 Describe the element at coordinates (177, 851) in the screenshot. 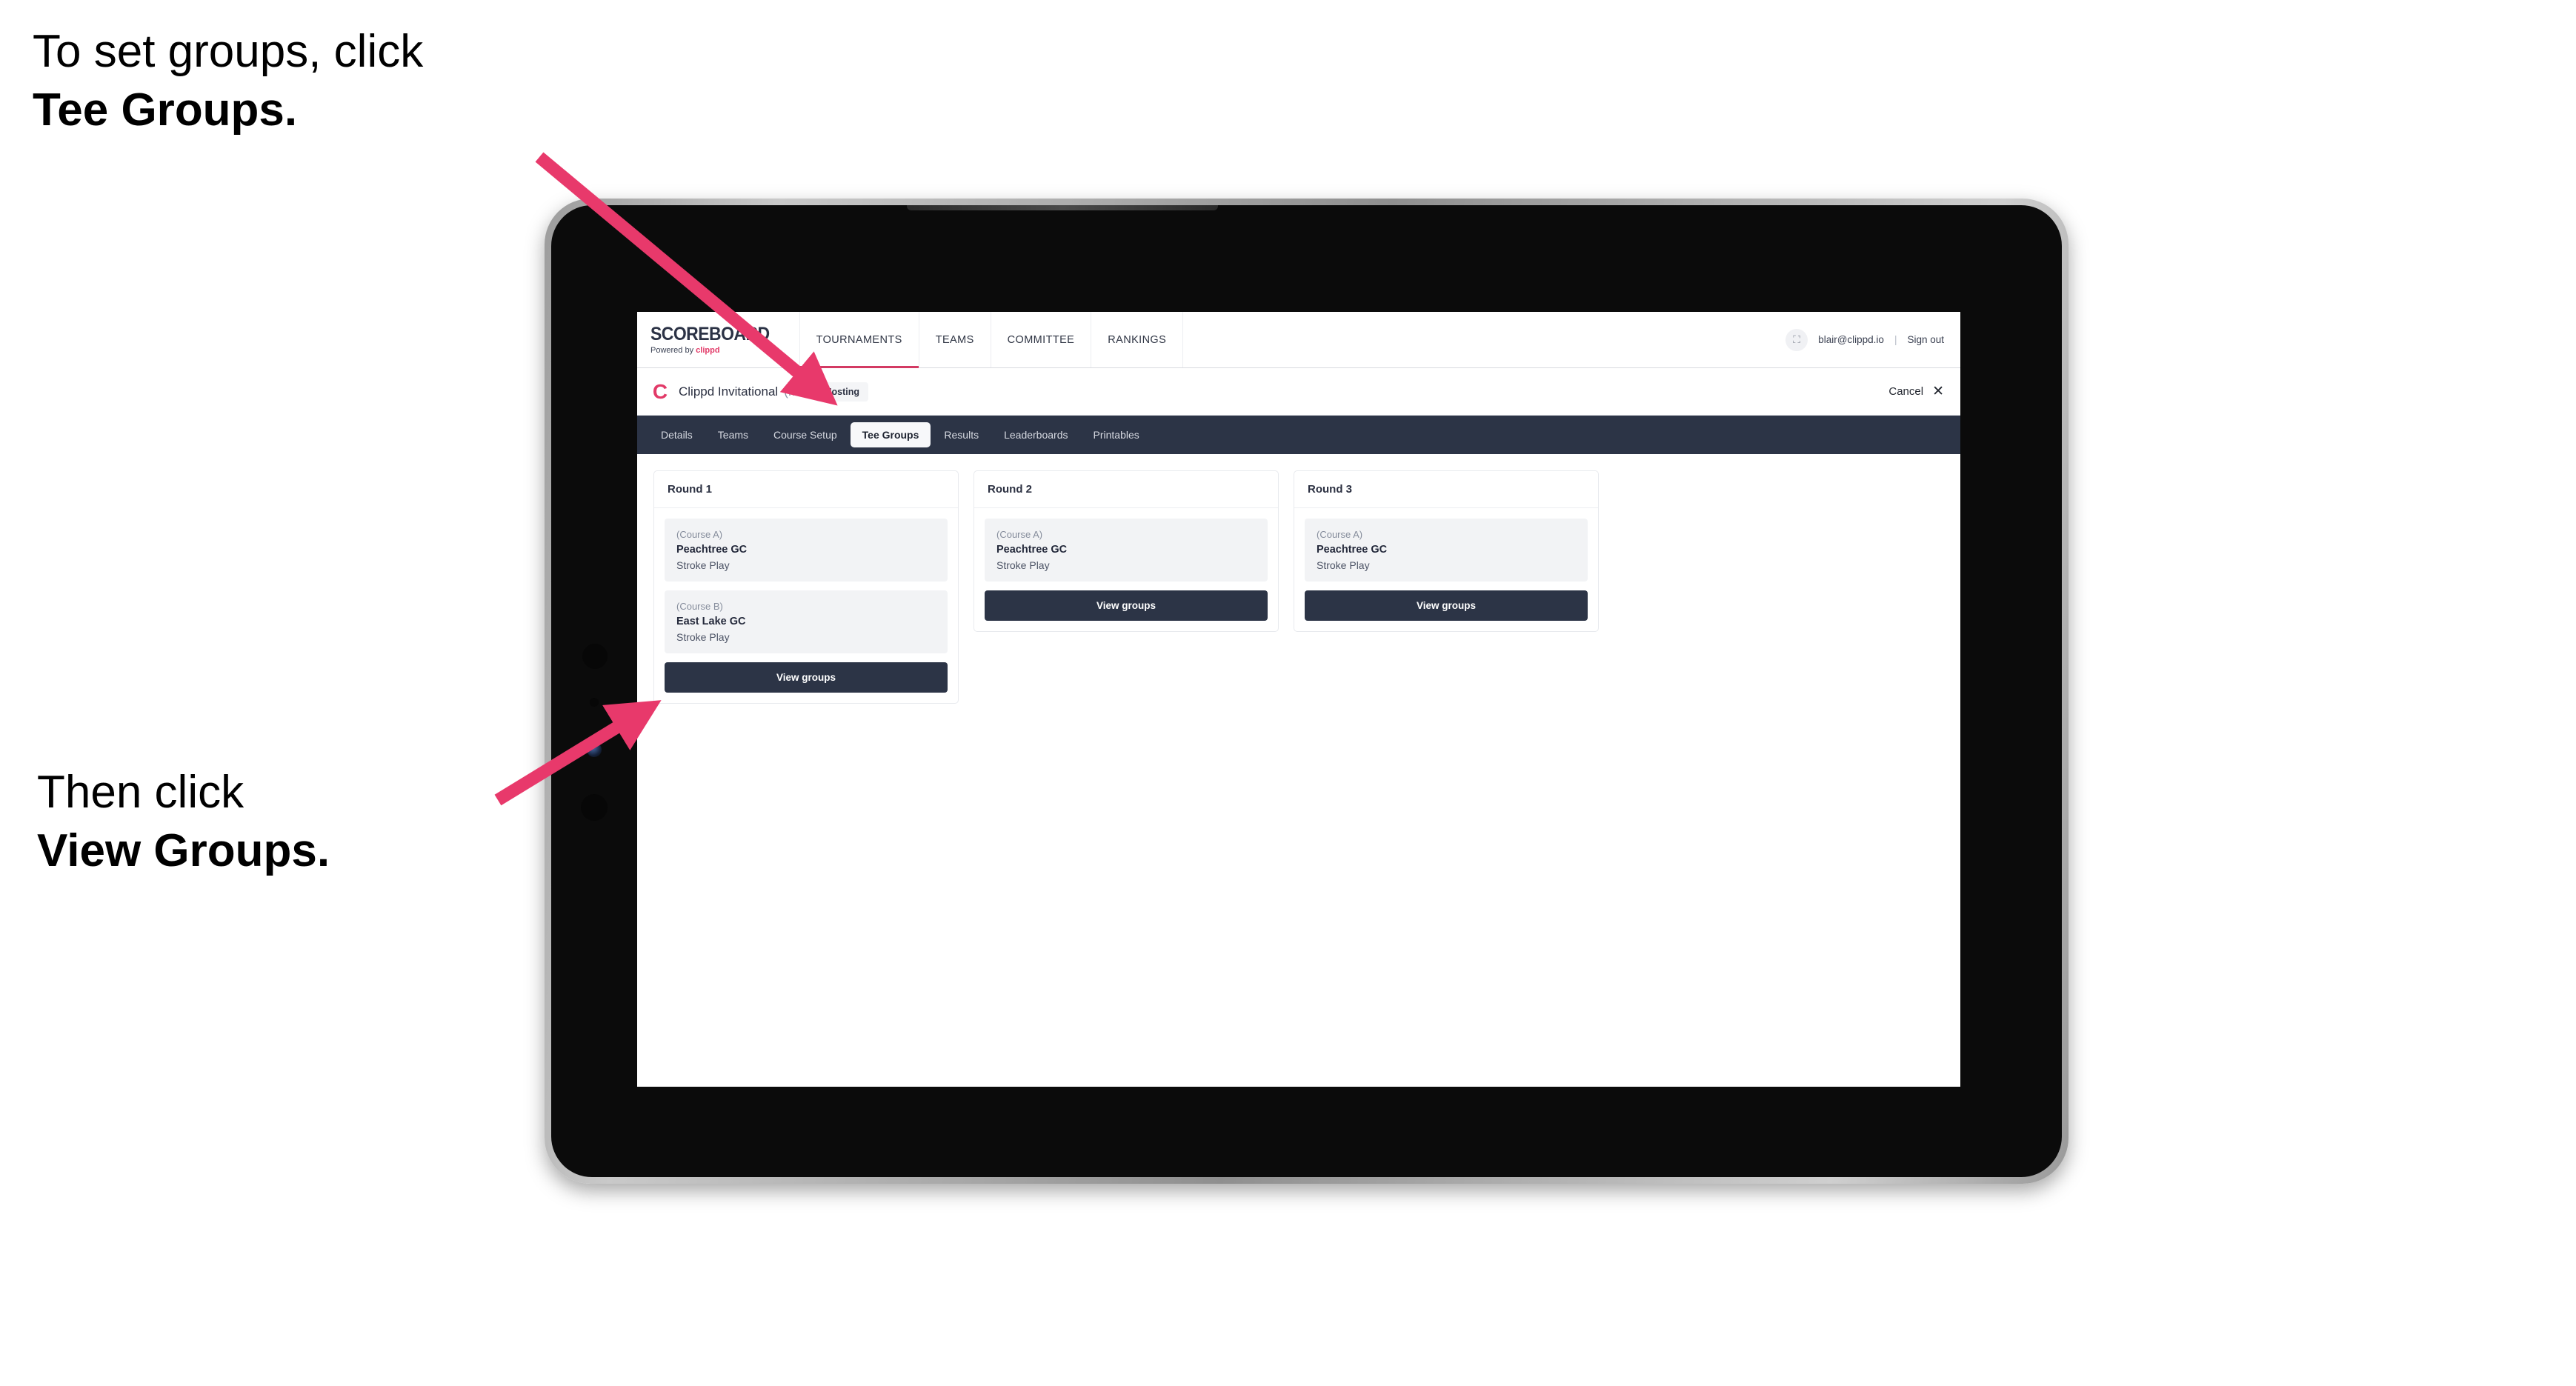

I see `annotation-bottom-emphasis: View Groups` at that location.